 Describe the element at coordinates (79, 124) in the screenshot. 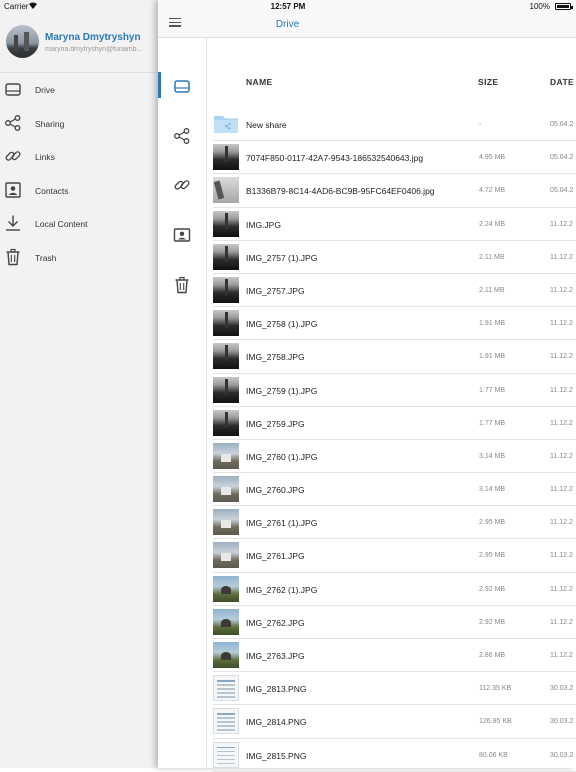

I see `drawer-item-sharing: Sharing` at that location.